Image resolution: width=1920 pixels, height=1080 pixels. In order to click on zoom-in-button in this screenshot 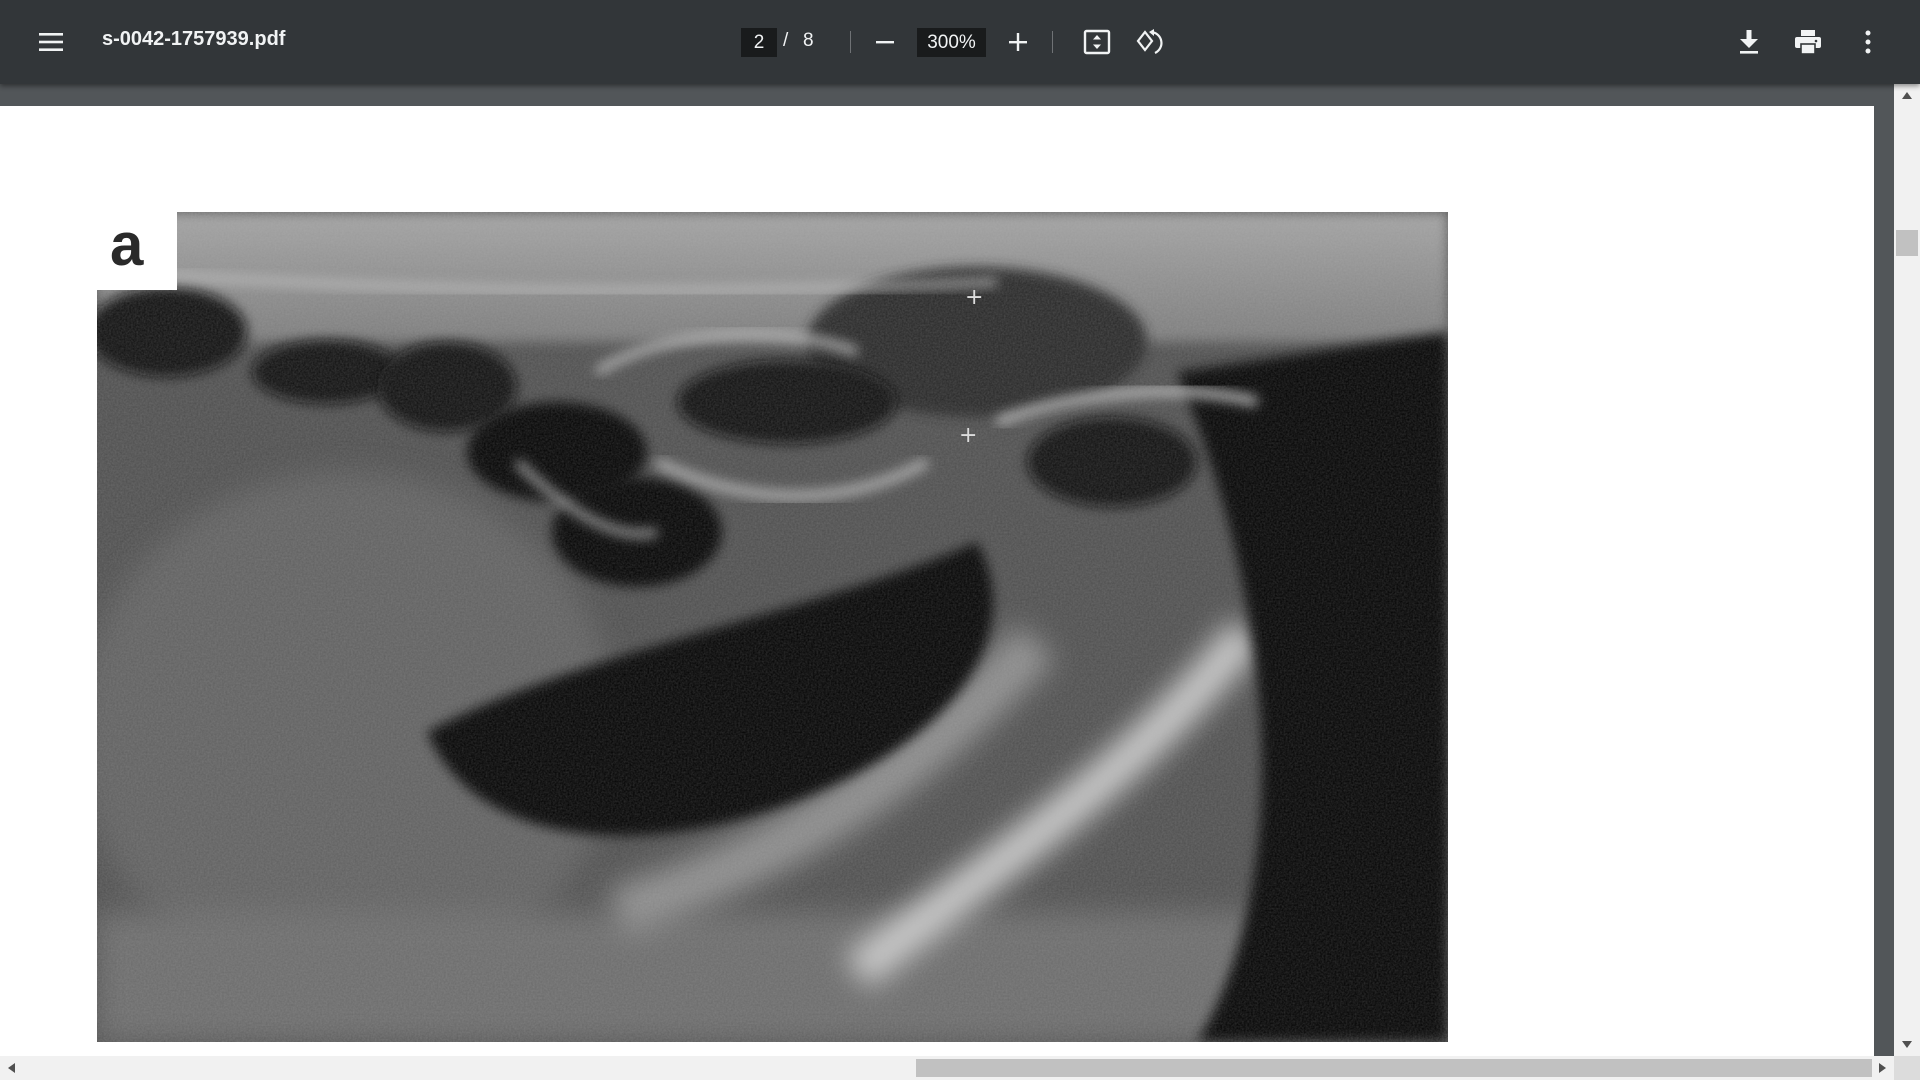, I will do `click(1018, 42)`.